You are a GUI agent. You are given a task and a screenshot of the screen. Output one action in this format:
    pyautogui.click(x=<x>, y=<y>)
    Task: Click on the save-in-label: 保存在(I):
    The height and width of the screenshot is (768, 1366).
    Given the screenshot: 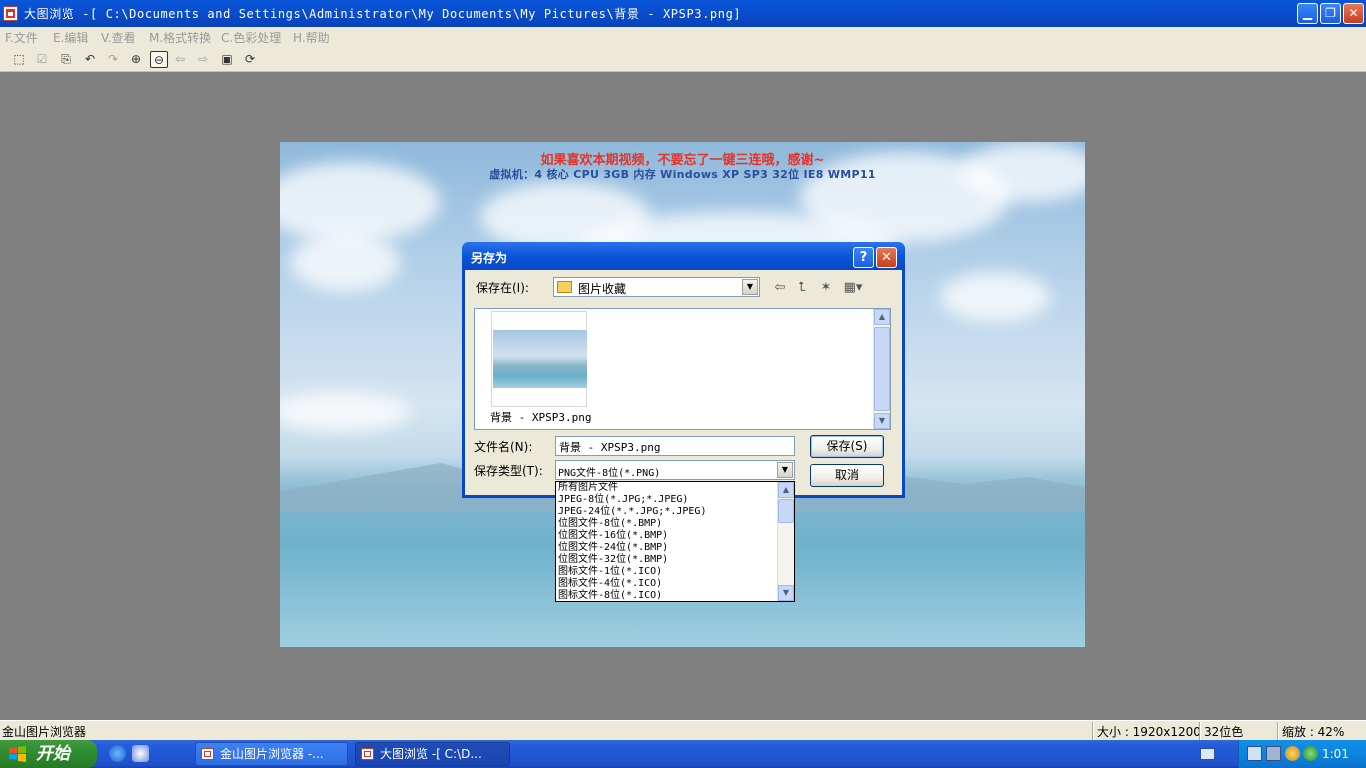 What is the action you would take?
    pyautogui.click(x=502, y=288)
    